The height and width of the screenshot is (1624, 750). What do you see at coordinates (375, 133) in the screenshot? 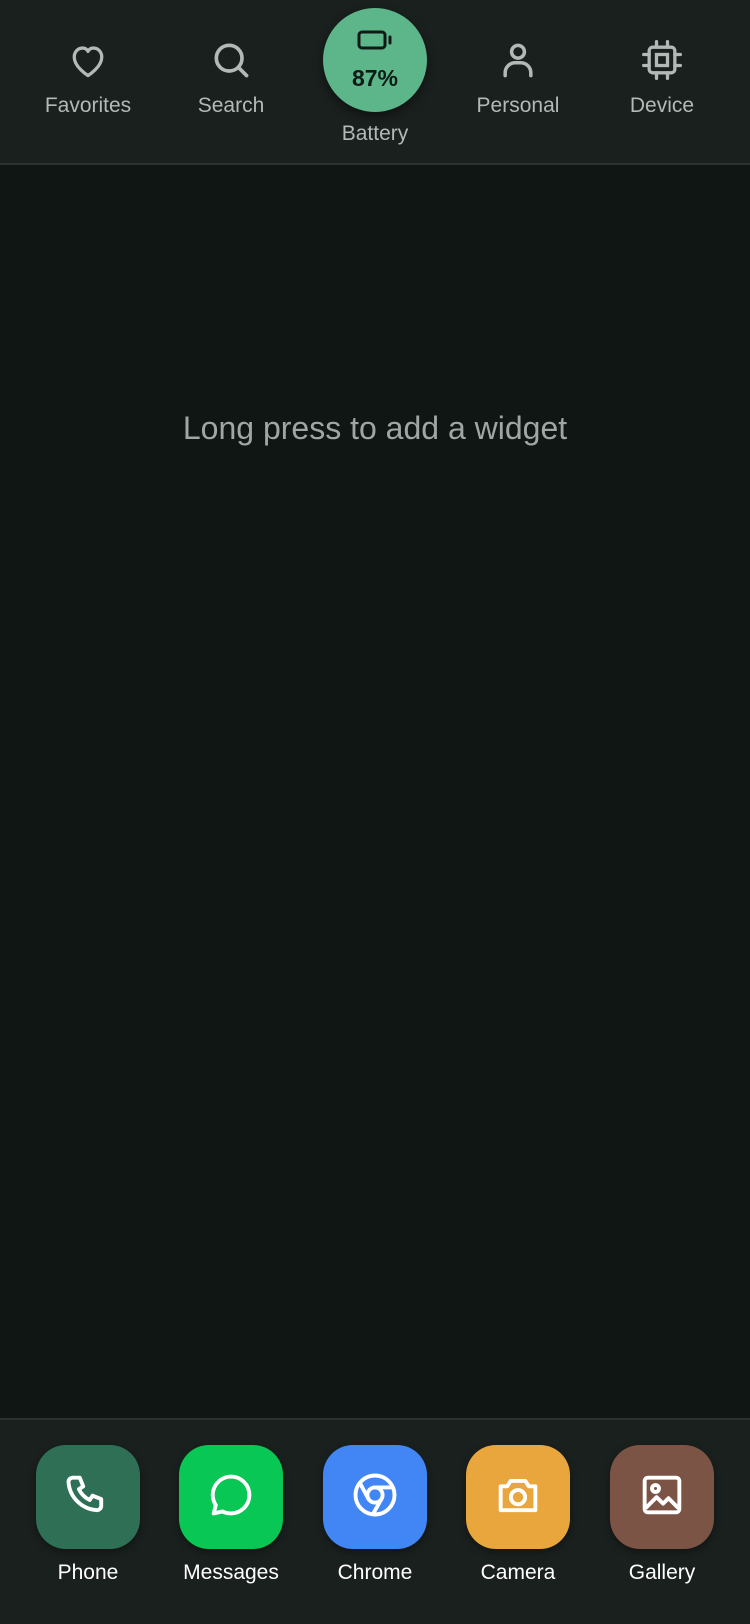
I see `tab-battery-label: Battery` at bounding box center [375, 133].